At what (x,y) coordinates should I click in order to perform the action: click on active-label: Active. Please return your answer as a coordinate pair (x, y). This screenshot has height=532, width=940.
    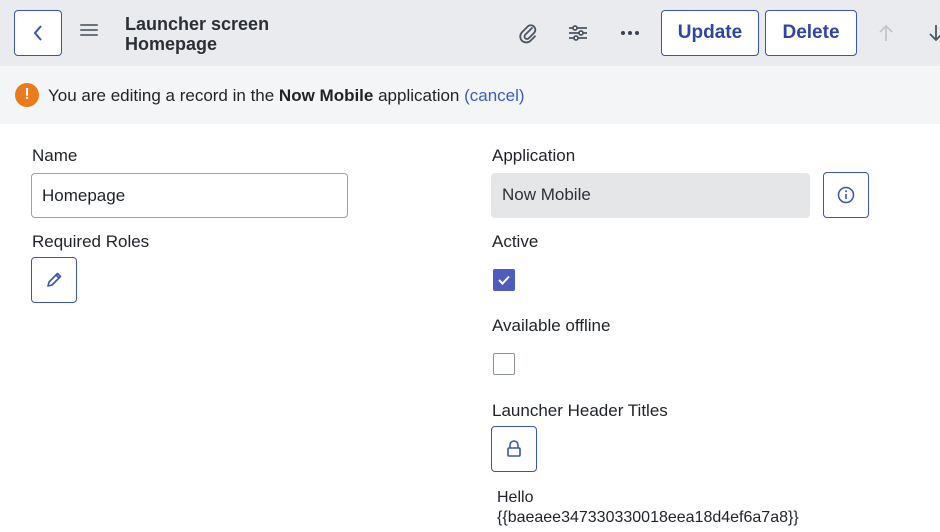
    Looking at the image, I should click on (515, 241).